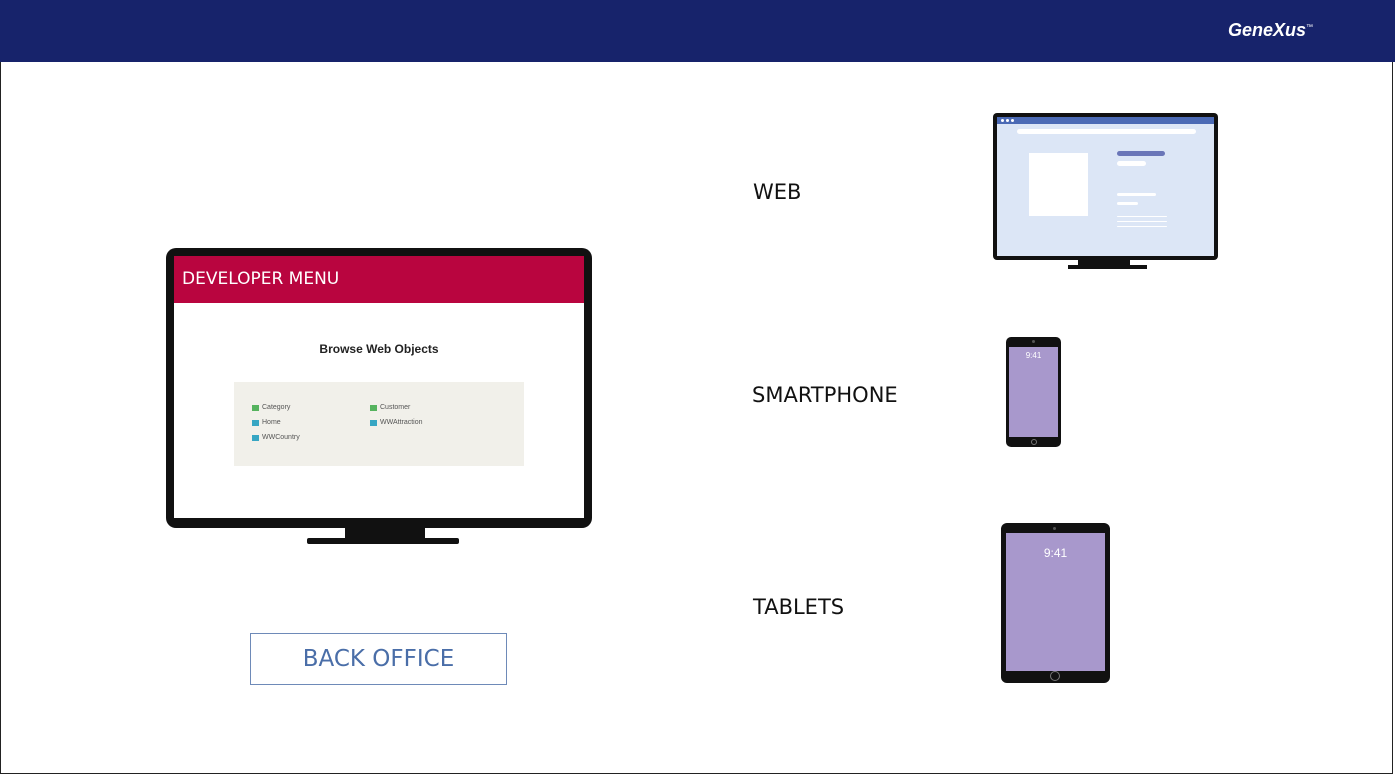 The image size is (1395, 776). What do you see at coordinates (697, 31) in the screenshot?
I see `header-bar: GeneXus™` at bounding box center [697, 31].